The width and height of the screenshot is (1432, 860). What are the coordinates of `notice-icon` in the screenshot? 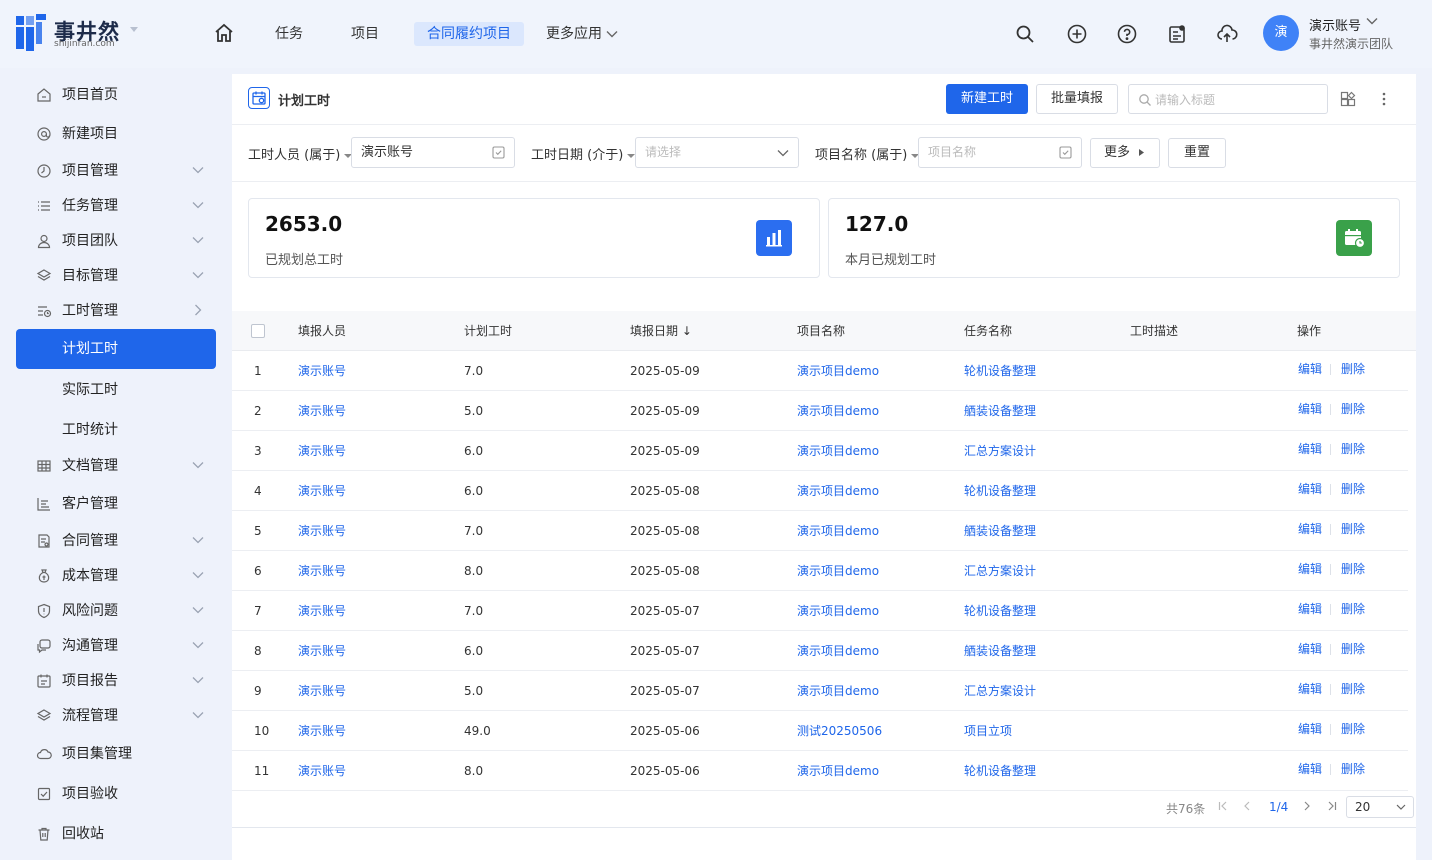 It's located at (1177, 34).